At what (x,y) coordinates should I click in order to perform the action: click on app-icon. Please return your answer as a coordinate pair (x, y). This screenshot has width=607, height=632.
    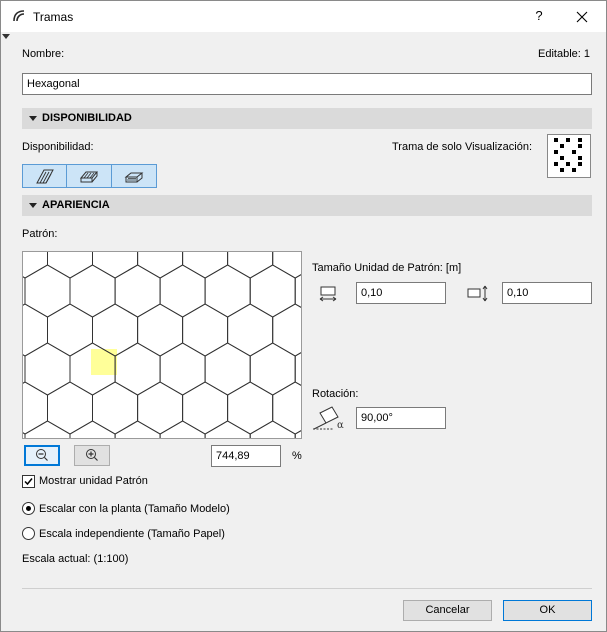
    Looking at the image, I should click on (19, 16).